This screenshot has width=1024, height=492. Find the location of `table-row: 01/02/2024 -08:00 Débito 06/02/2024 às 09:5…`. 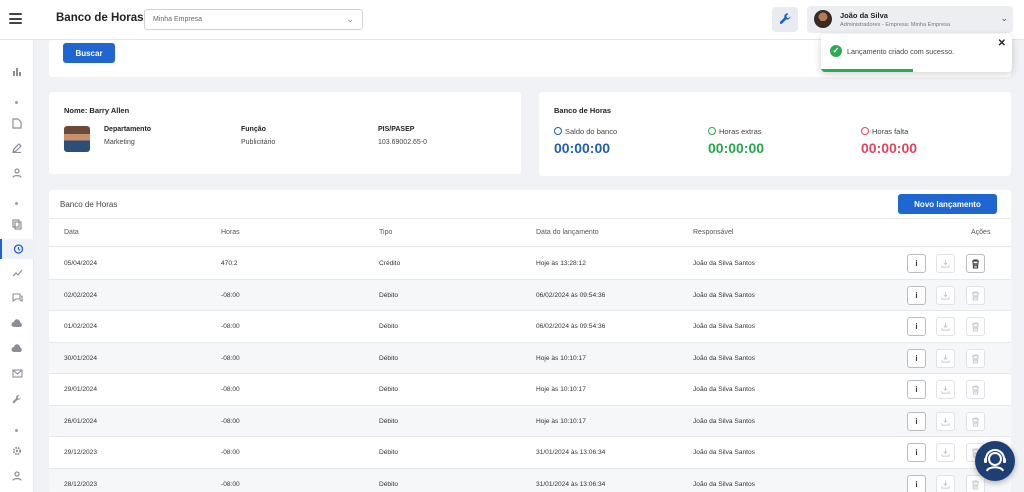

table-row: 01/02/2024 -08:00 Débito 06/02/2024 às 09:5… is located at coordinates (530, 327).